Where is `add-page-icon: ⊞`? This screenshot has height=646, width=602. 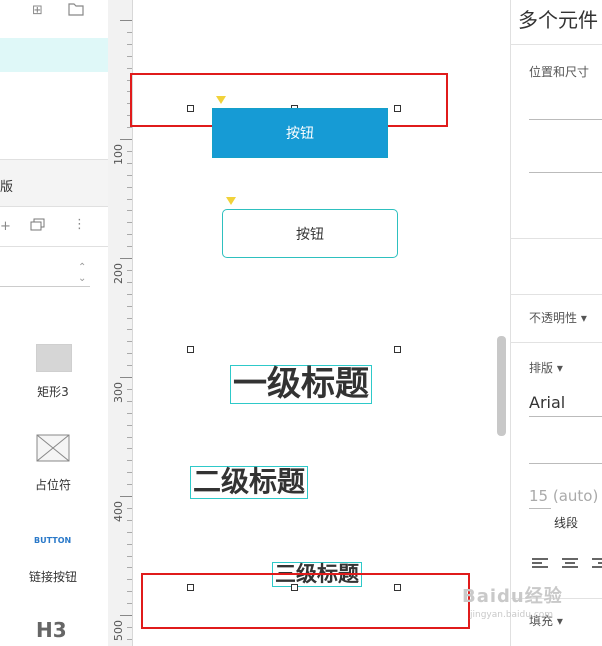
add-page-icon: ⊞ is located at coordinates (37, 11).